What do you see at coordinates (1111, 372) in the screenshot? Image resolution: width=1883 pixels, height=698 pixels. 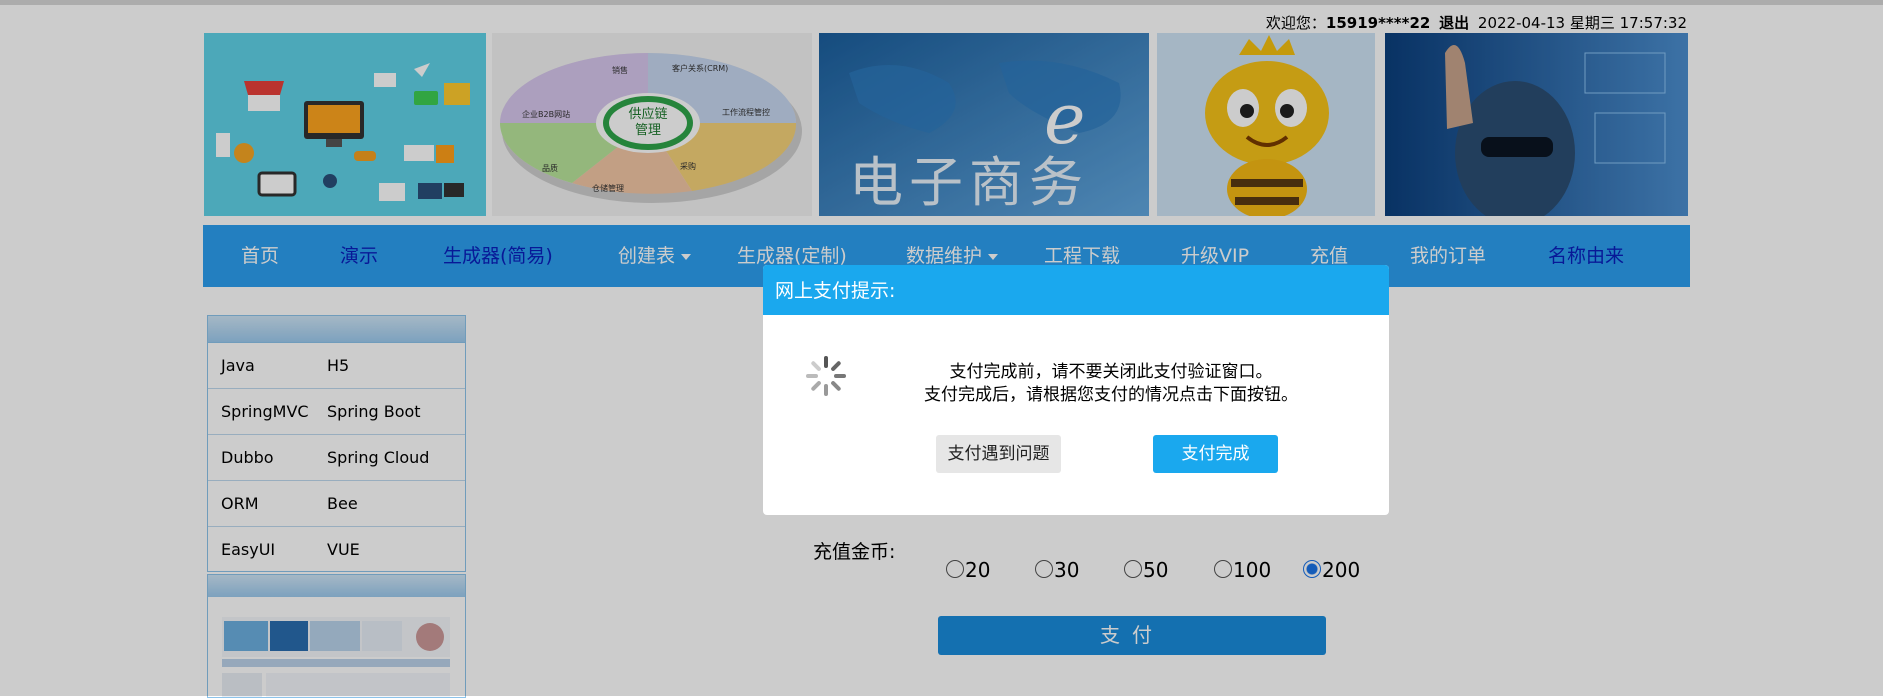 I see `dialog-message-line1: 支付完成前，请不要关闭此支付验证窗口。` at bounding box center [1111, 372].